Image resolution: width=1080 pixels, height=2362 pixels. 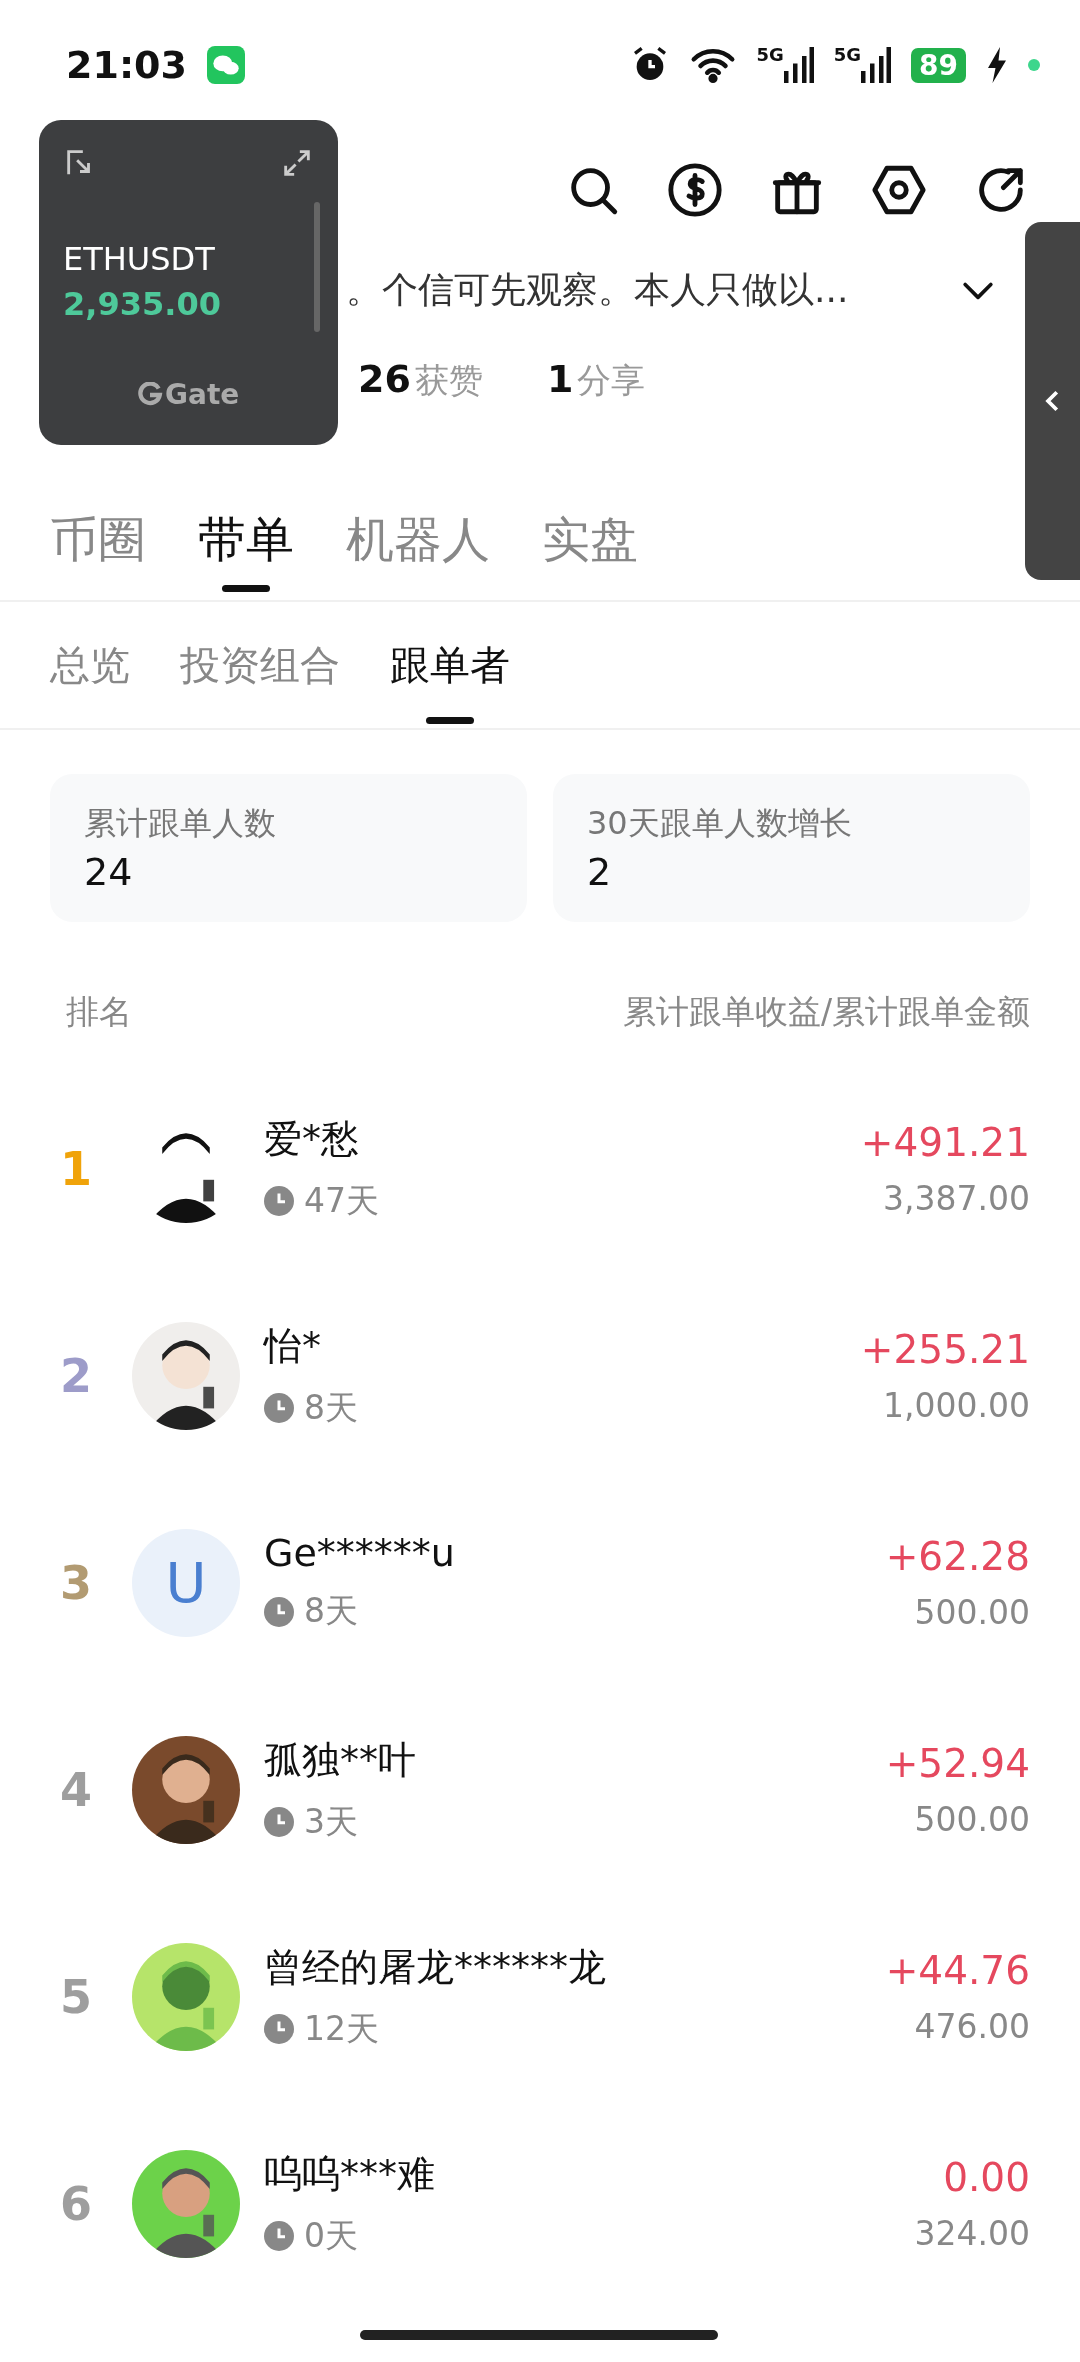 What do you see at coordinates (225, 65) in the screenshot?
I see `chat-app-icon` at bounding box center [225, 65].